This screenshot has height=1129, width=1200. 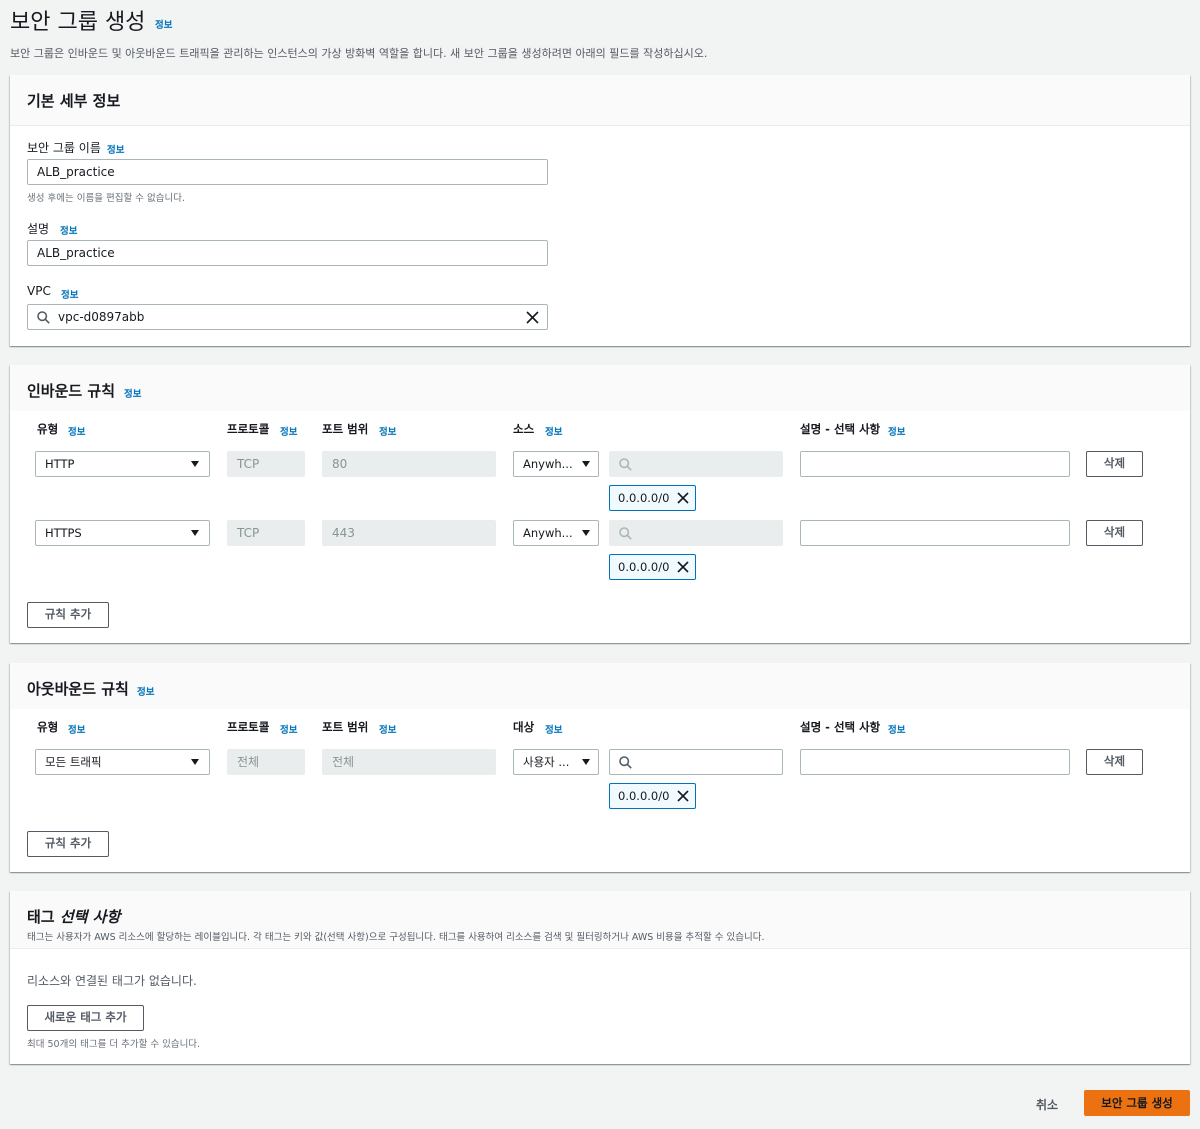 I want to click on col-dest-label: 대상, so click(x=524, y=727).